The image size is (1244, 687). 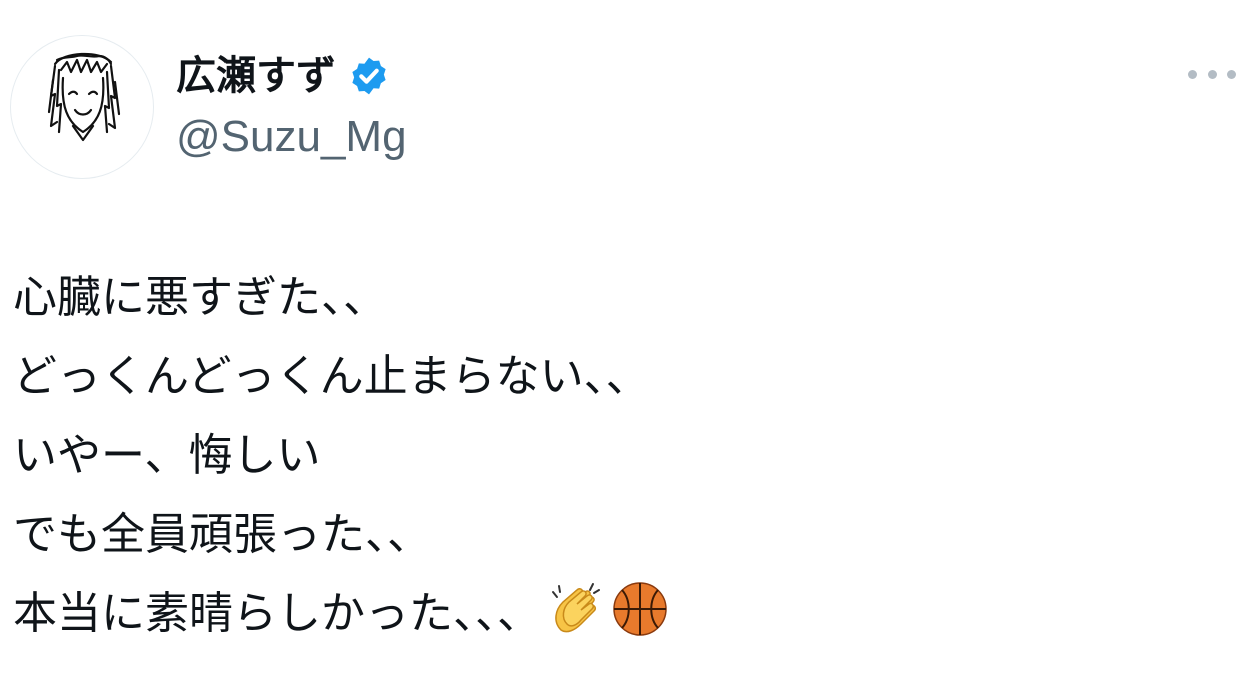 I want to click on verified-badge-icon, so click(x=369, y=76).